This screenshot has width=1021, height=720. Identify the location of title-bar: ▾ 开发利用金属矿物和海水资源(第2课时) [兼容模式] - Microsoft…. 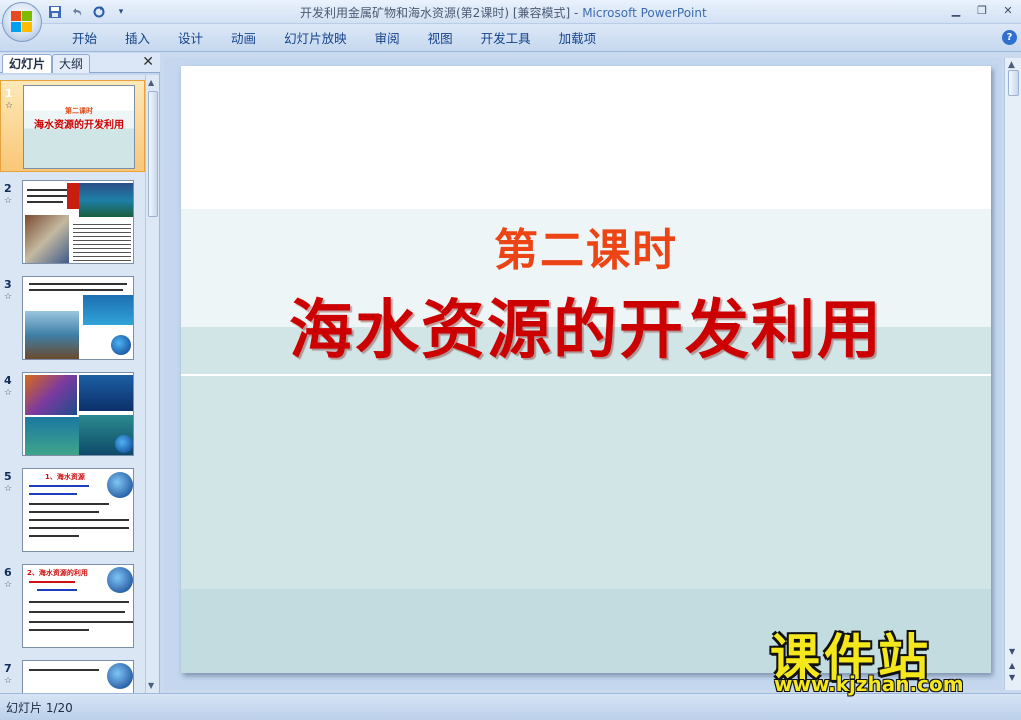
(510, 21).